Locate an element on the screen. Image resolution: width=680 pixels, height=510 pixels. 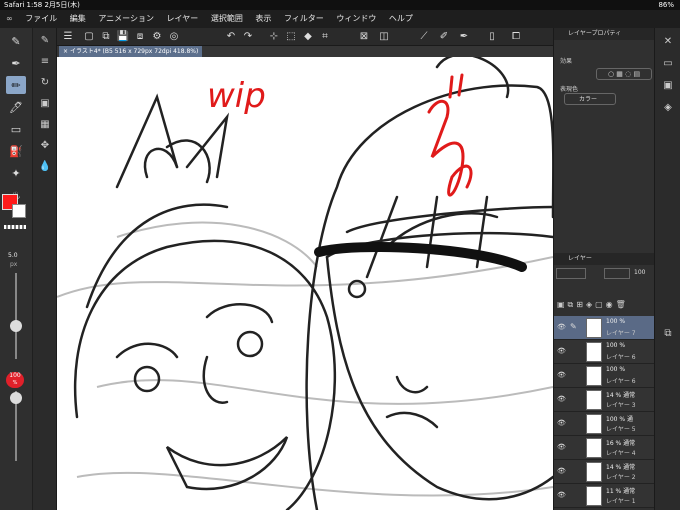
layer-row: 👁 14 % 通常 レイヤー 3 is located at coordinates (604, 400).